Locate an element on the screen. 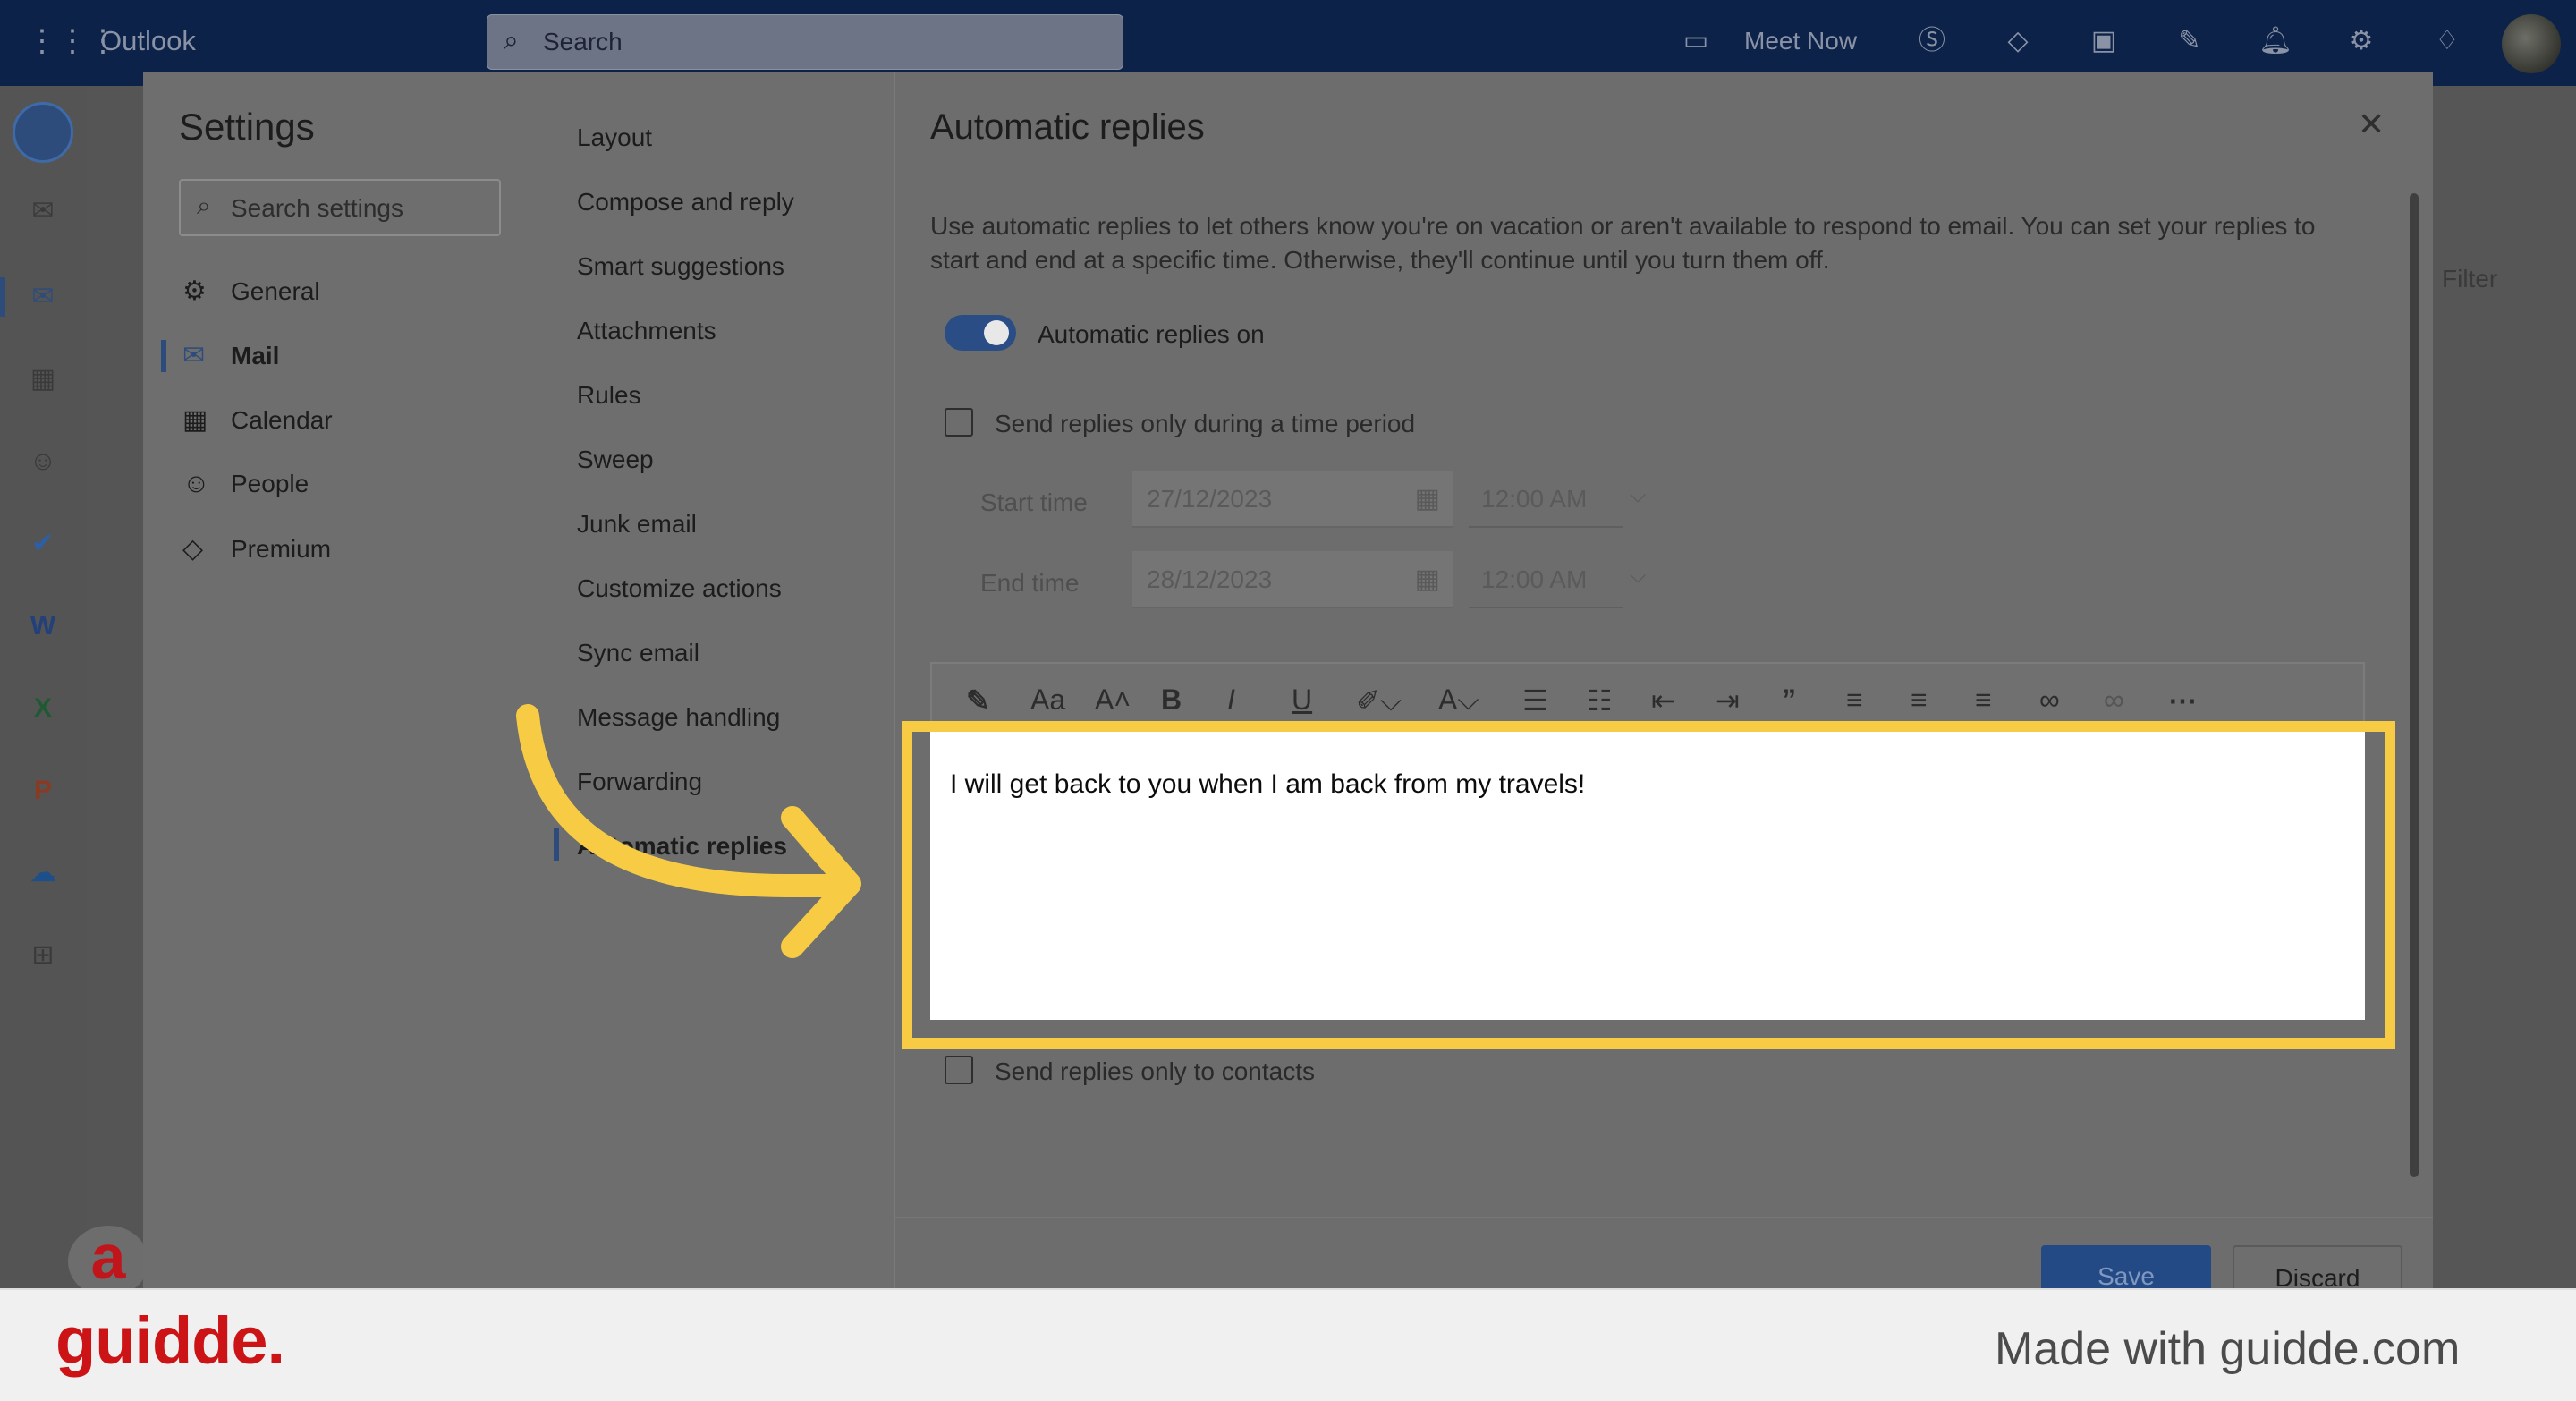 Image resolution: width=2576 pixels, height=1401 pixels. lightbulb-icon: ♢ is located at coordinates (2447, 41).